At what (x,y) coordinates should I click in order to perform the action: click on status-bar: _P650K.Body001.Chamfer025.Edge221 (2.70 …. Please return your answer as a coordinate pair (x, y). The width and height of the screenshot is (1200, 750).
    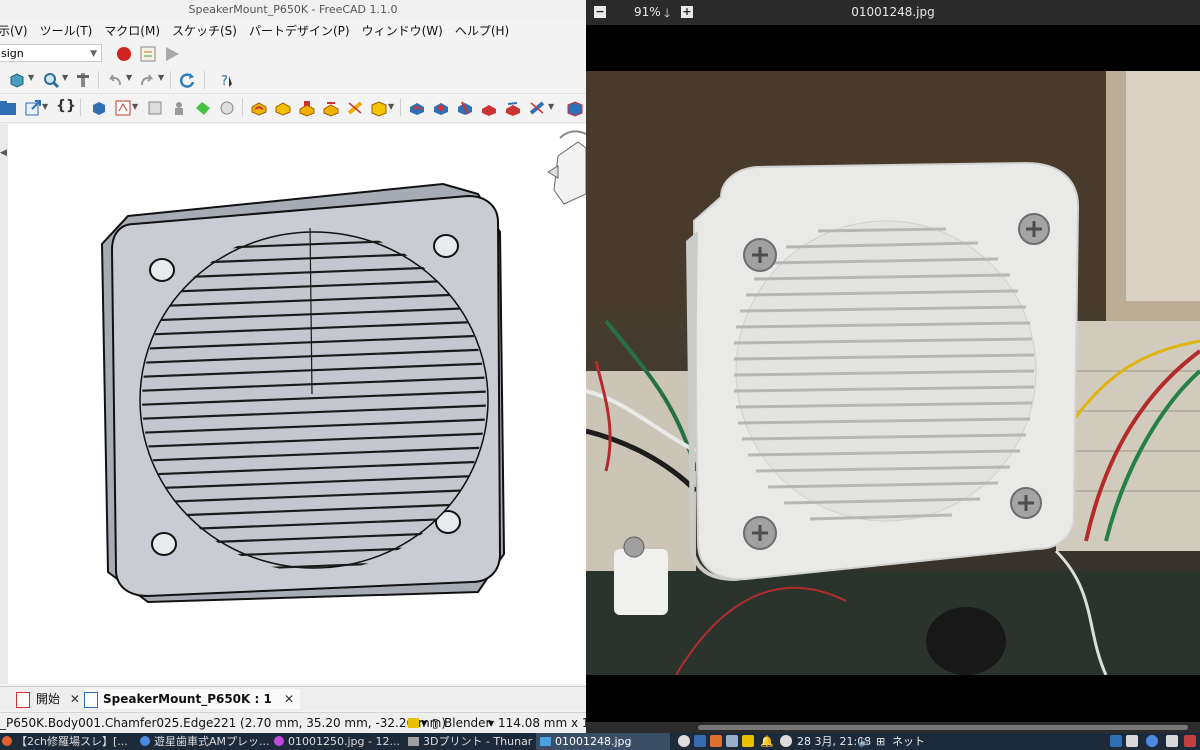
    Looking at the image, I should click on (293, 722).